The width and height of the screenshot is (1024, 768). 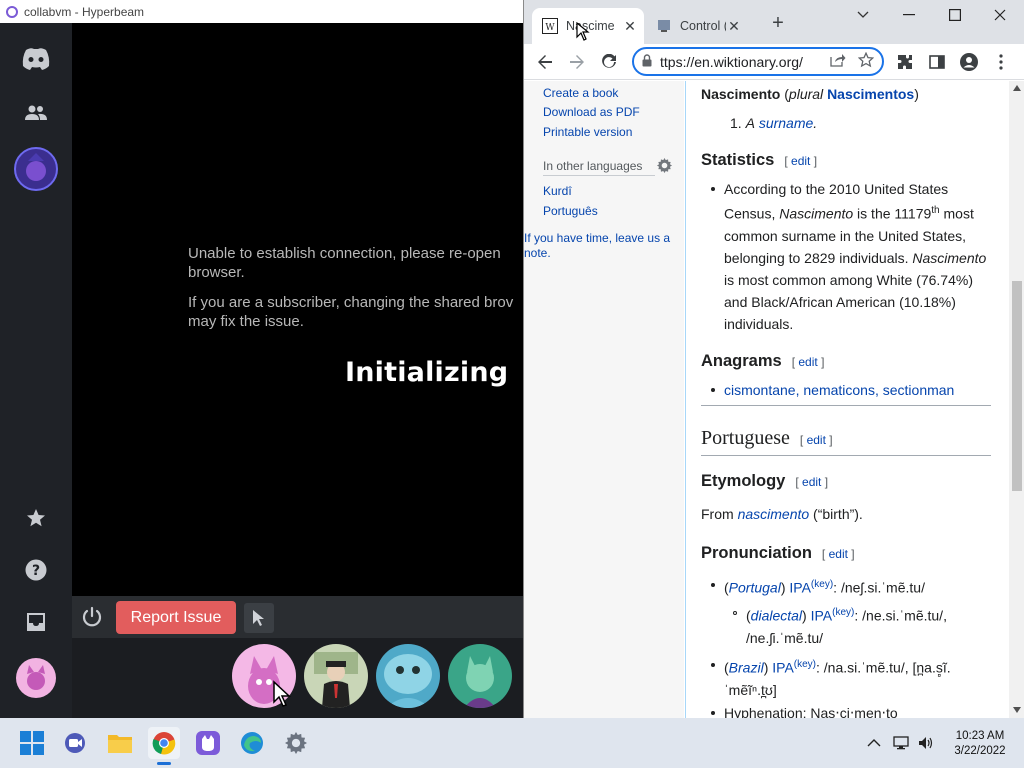 I want to click on anagrams-links: cismontane, nematicons, sectionman, so click(x=839, y=390).